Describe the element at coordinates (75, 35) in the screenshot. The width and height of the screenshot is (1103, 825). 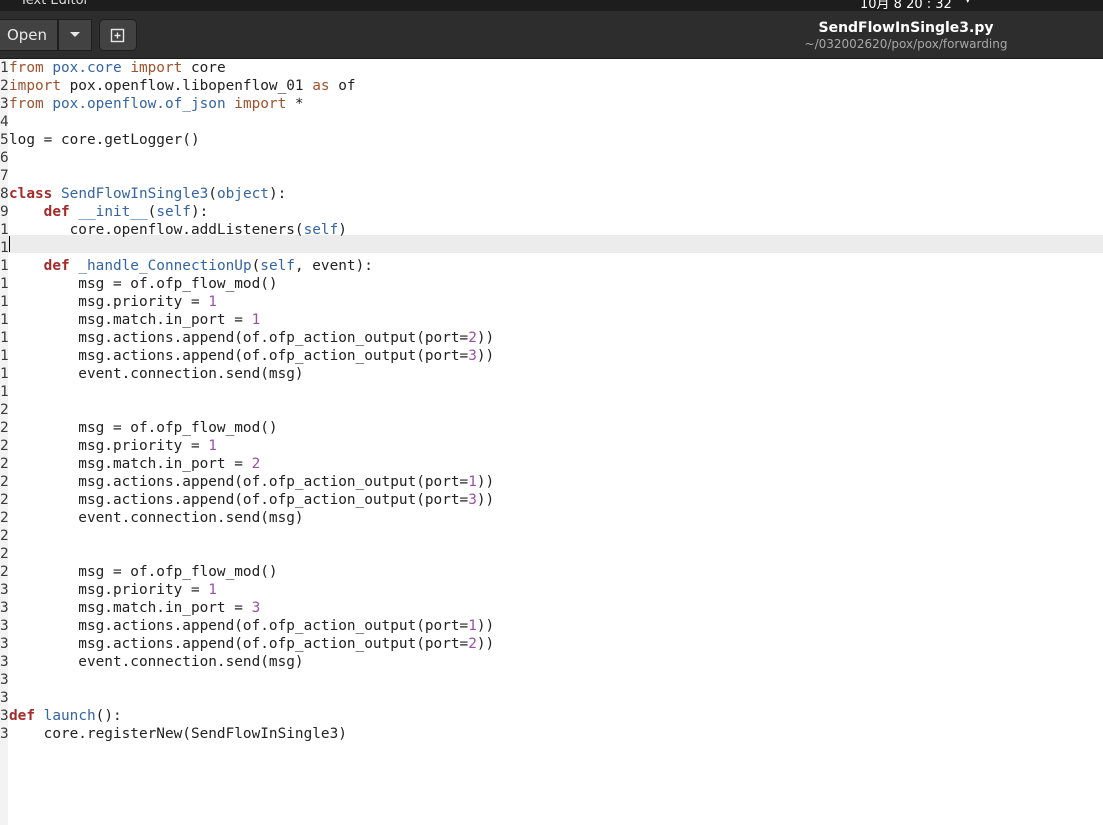
I see `open-menu-button` at that location.